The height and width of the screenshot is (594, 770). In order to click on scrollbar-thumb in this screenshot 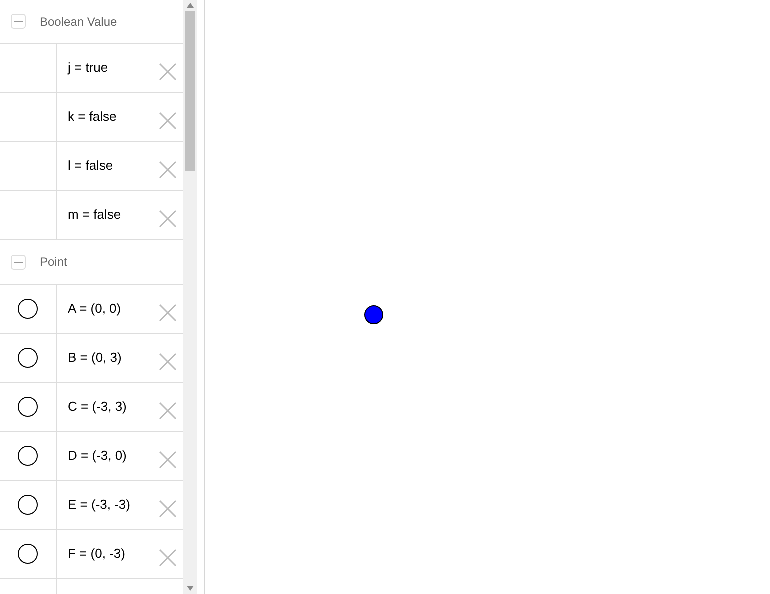, I will do `click(190, 91)`.